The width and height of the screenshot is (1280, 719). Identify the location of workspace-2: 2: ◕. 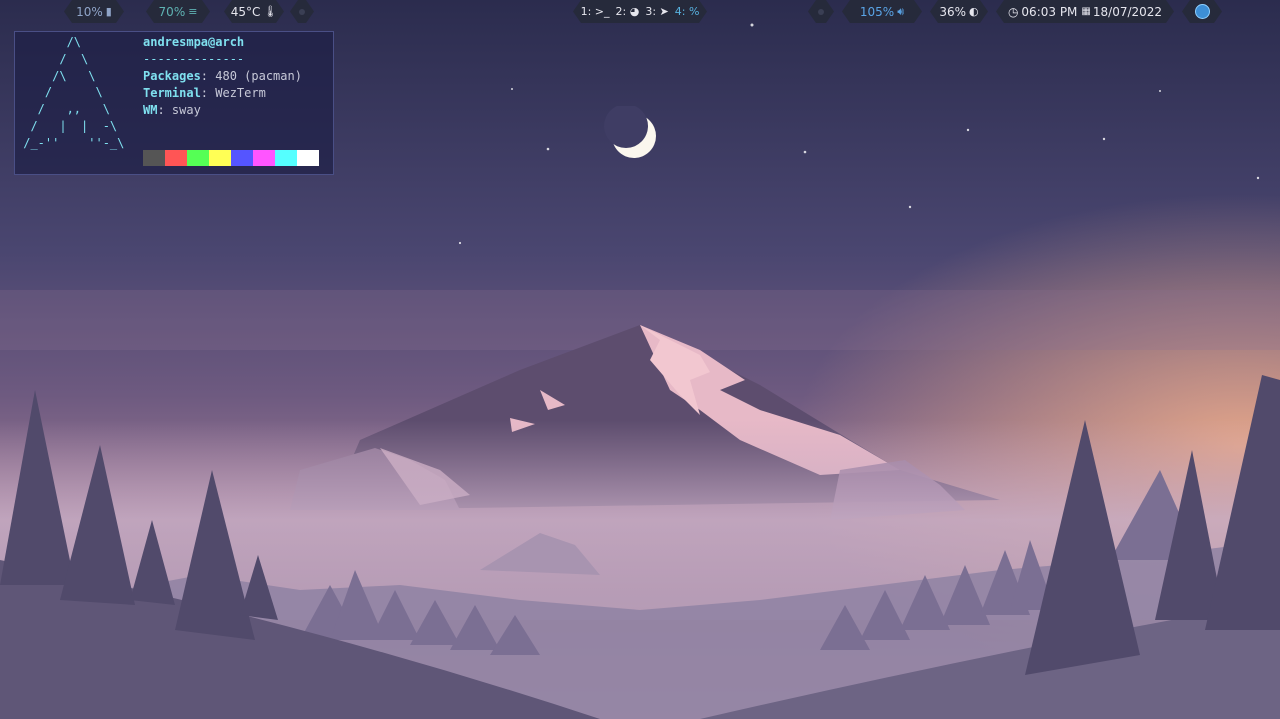
(628, 11).